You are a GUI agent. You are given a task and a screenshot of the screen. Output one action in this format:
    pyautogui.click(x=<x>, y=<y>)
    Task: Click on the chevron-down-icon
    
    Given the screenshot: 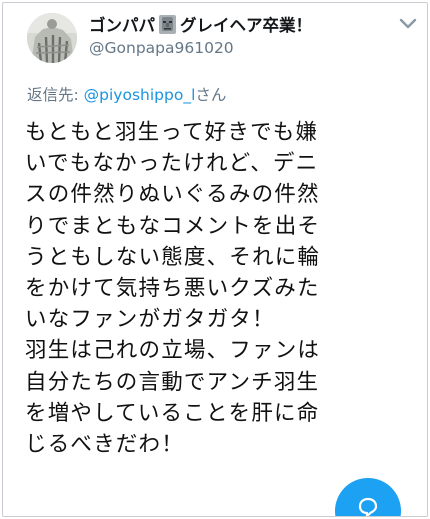 What is the action you would take?
    pyautogui.click(x=408, y=24)
    